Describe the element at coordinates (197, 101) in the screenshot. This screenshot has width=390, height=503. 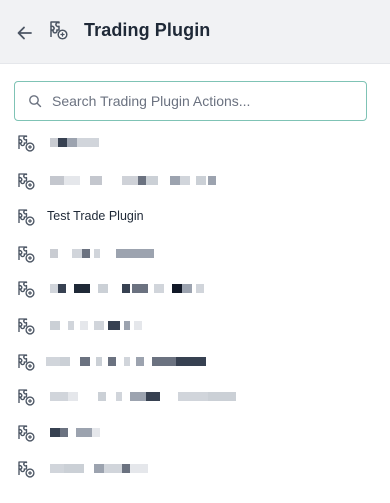
I see `search-input` at that location.